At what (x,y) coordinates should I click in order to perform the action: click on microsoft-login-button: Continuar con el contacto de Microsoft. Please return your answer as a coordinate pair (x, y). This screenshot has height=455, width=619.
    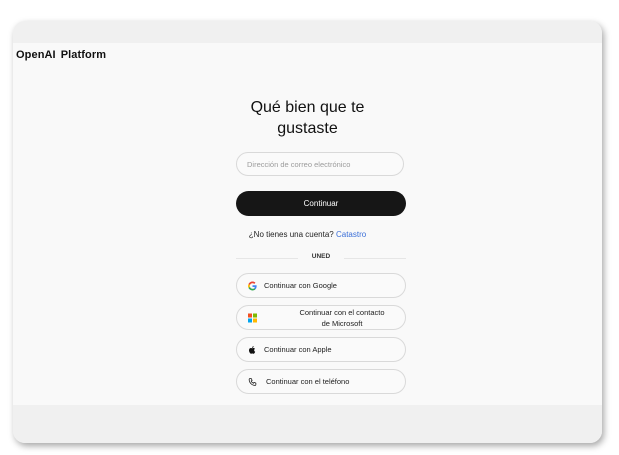
    Looking at the image, I should click on (321, 317).